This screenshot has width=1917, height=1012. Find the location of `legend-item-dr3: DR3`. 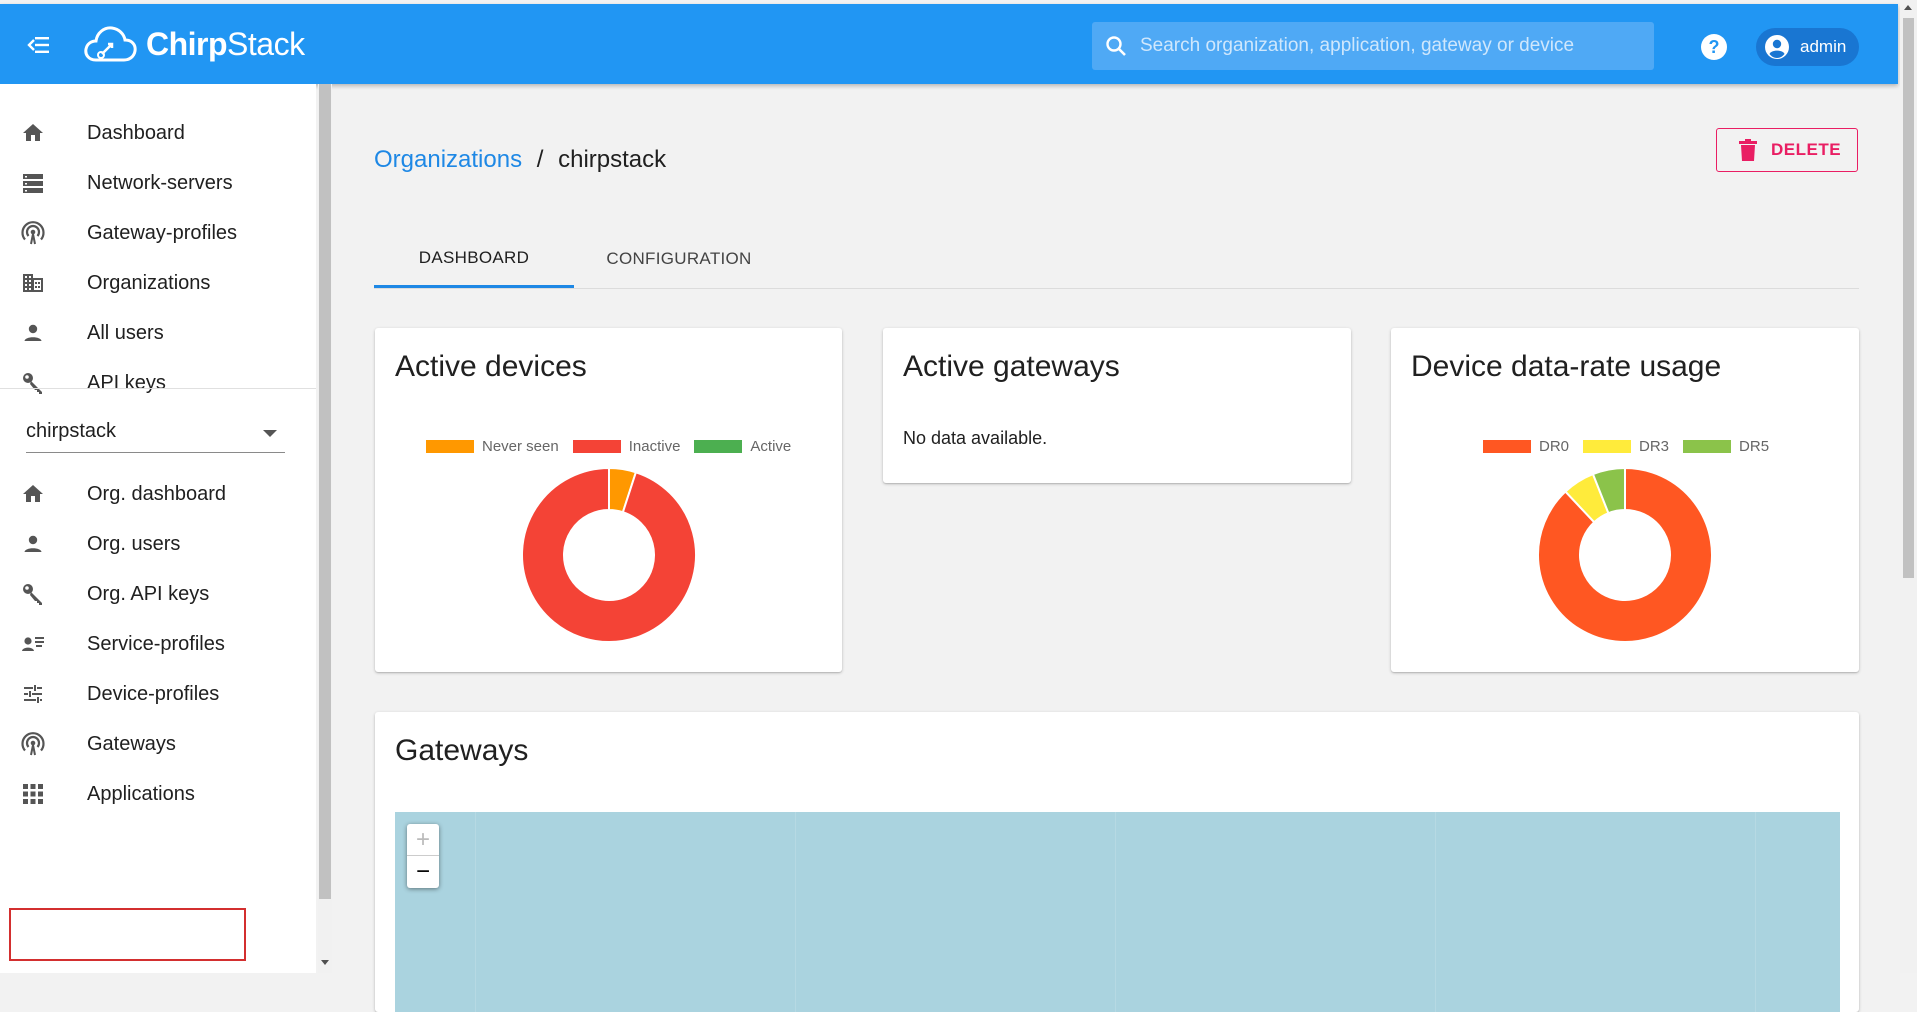

legend-item-dr3: DR3 is located at coordinates (1626, 446).